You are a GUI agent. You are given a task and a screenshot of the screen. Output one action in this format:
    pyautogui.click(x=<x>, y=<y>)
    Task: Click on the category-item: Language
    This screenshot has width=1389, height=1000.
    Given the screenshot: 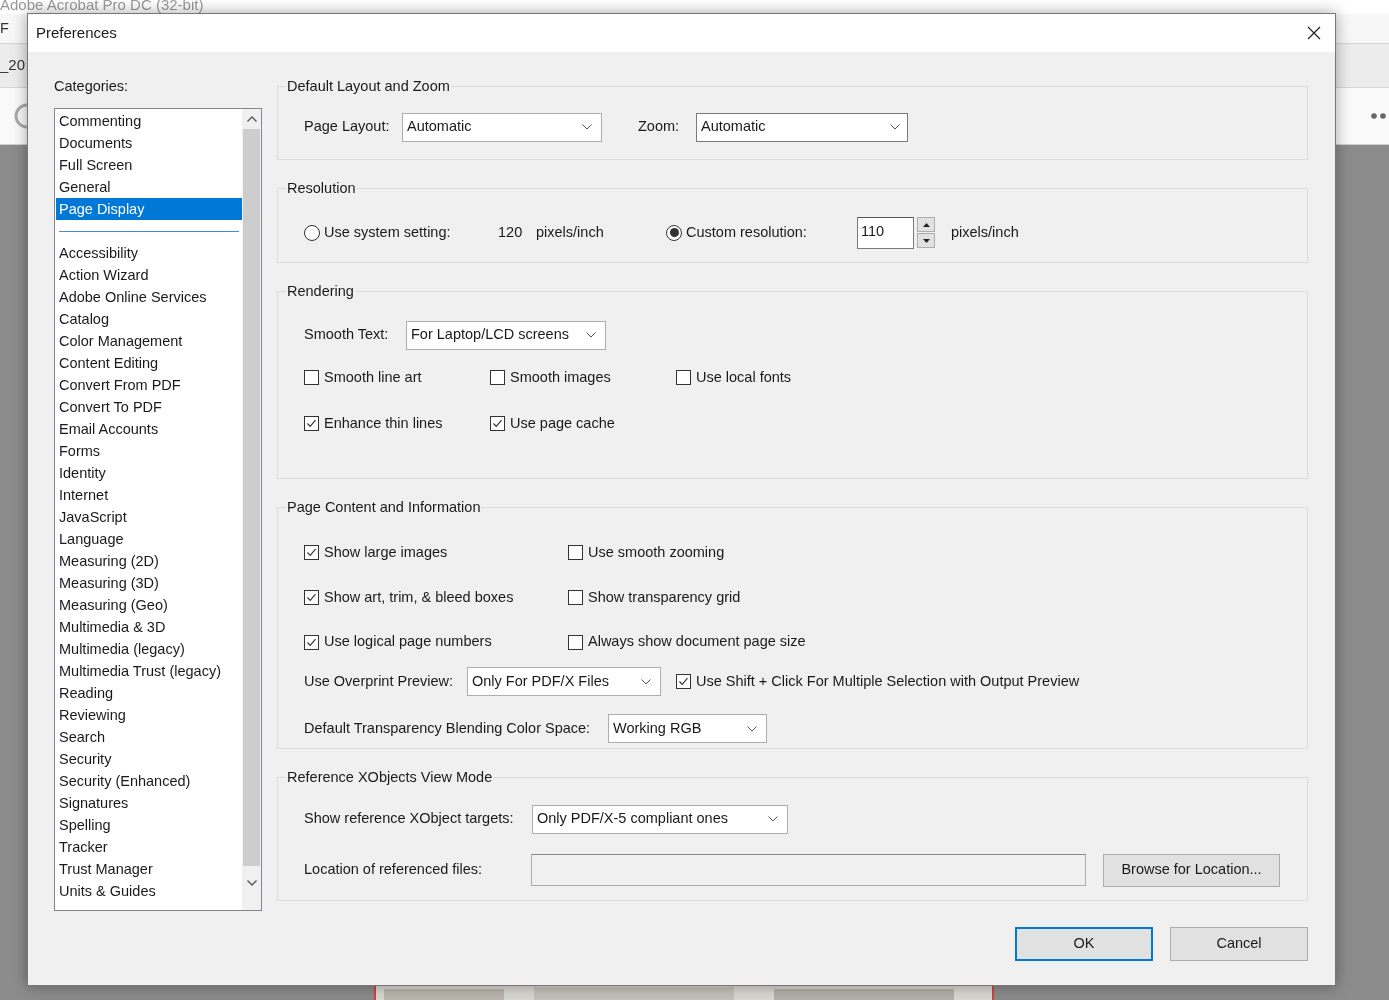 What is the action you would take?
    pyautogui.click(x=149, y=539)
    